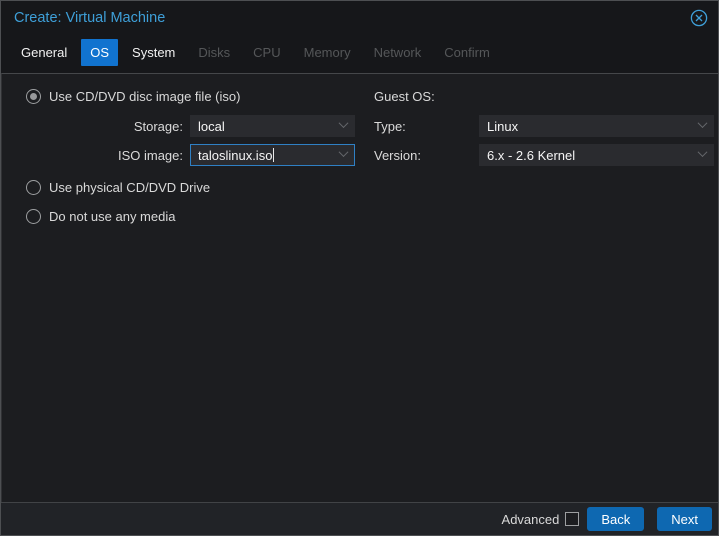 The height and width of the screenshot is (536, 719). What do you see at coordinates (153, 52) in the screenshot?
I see `tab-system: System` at bounding box center [153, 52].